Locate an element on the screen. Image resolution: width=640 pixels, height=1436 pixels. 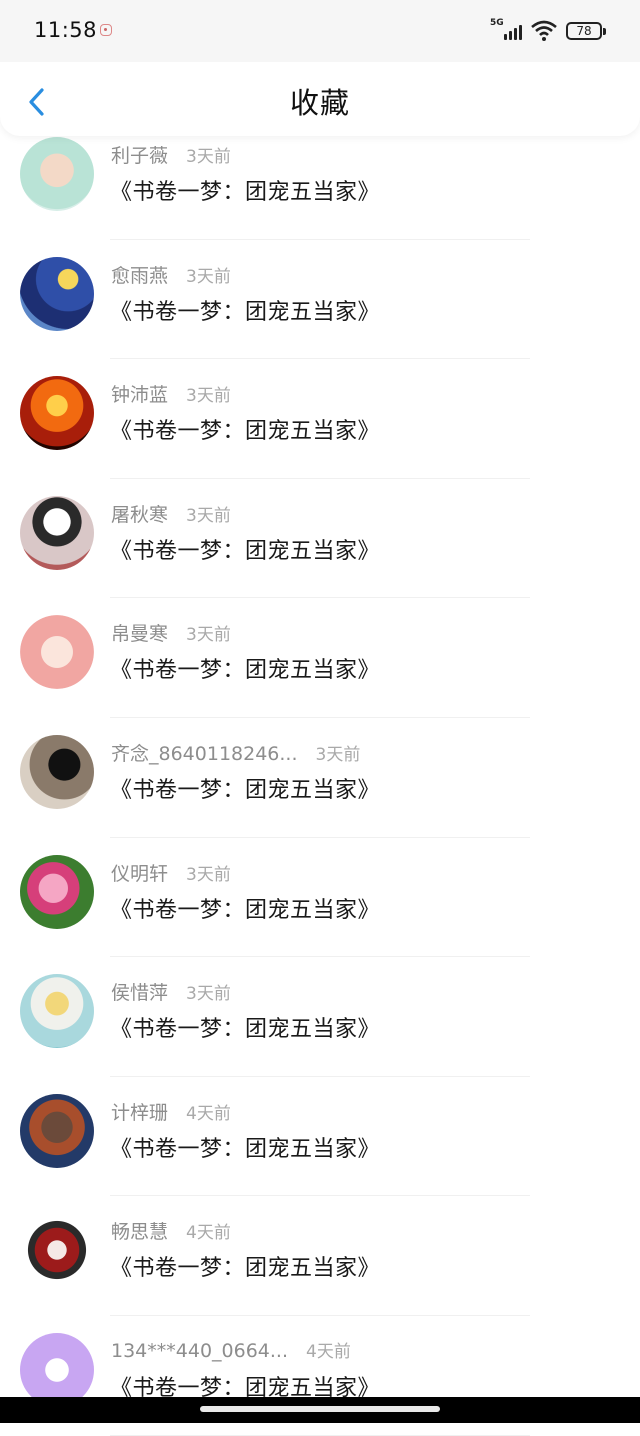
list-item: 钟沛蓝 3天前《书卷一梦：团宠五当家》 is located at coordinates (320, 419).